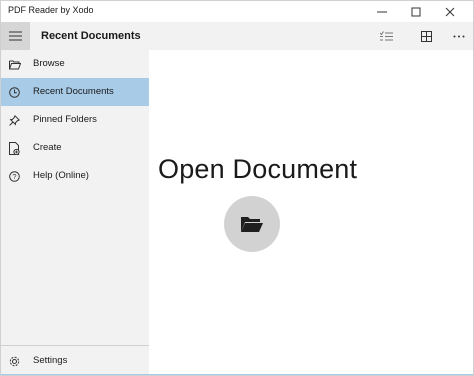  I want to click on hamburger-menu-button, so click(15, 36).